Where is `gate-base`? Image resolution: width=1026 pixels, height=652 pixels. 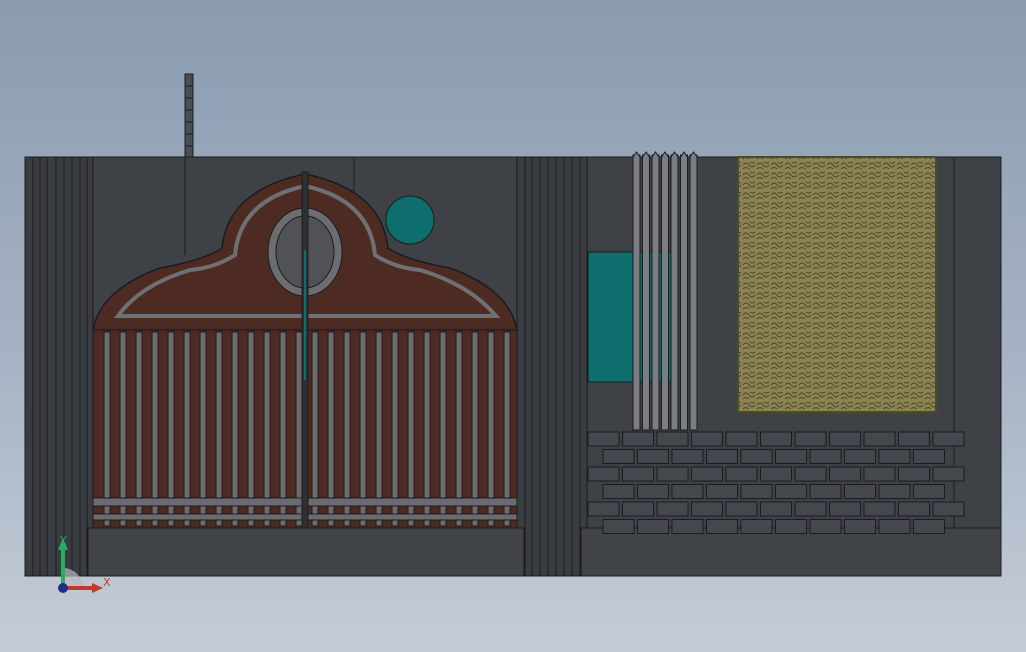
gate-base is located at coordinates (306, 552).